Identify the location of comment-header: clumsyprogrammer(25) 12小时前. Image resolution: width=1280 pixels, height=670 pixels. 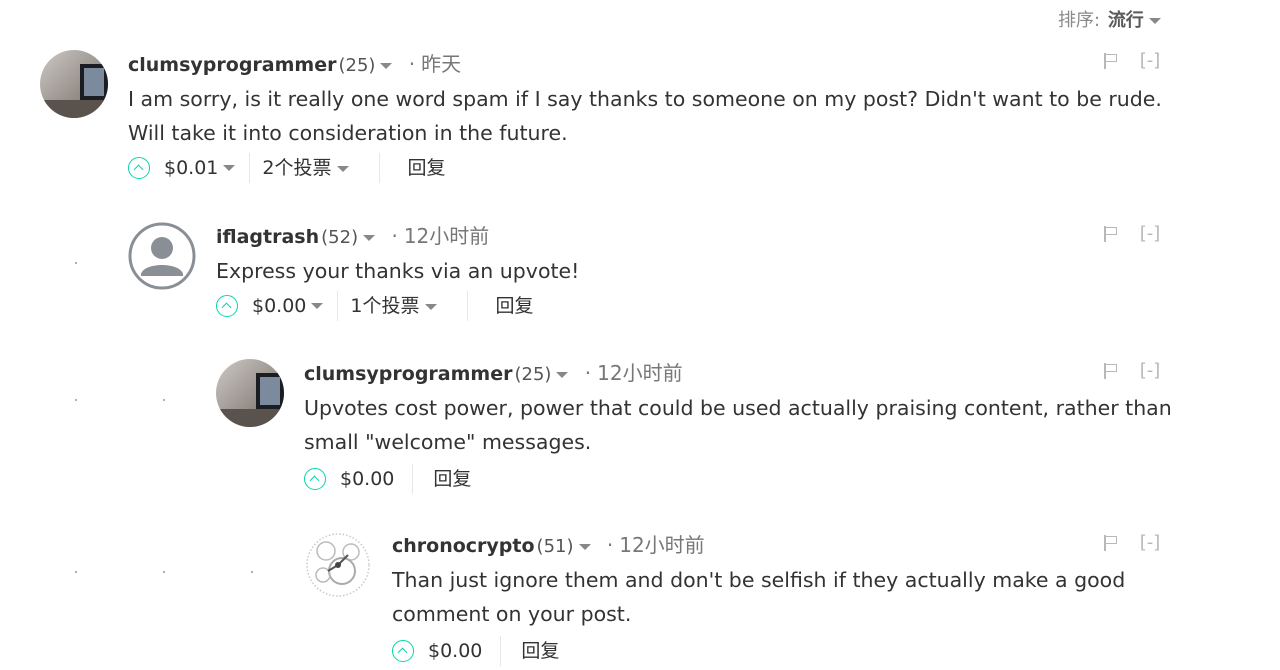
(493, 373).